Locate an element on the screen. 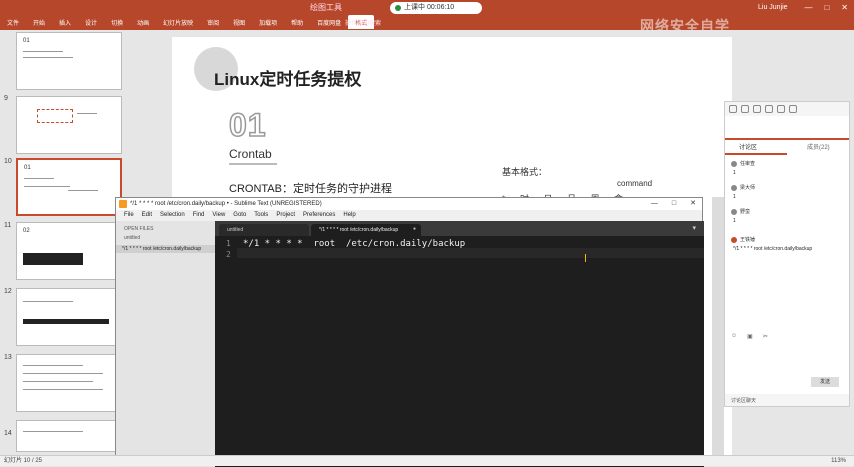 The width and height of the screenshot is (854, 467). slide-thumbnail: 02 is located at coordinates (69, 251).